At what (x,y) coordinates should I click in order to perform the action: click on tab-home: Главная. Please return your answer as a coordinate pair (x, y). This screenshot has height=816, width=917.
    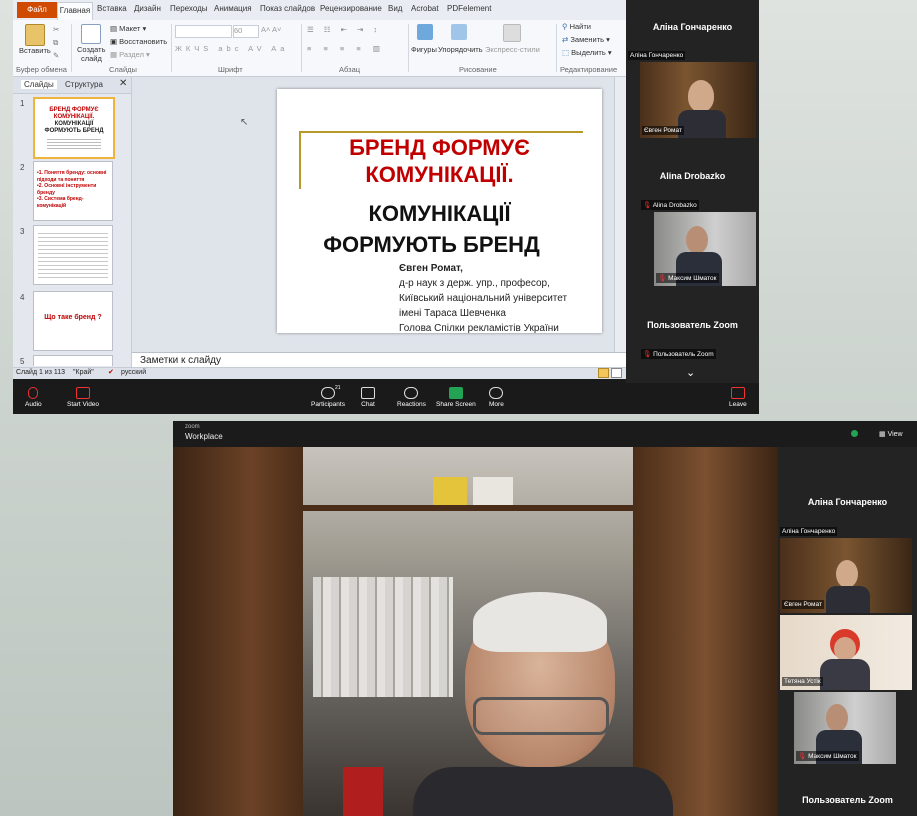
    Looking at the image, I should click on (75, 11).